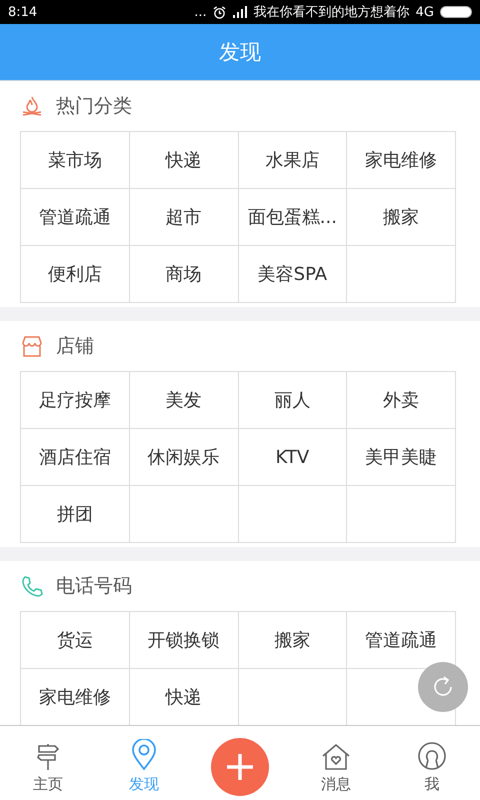 The image size is (480, 800). I want to click on tab-item: 消息, so click(336, 763).